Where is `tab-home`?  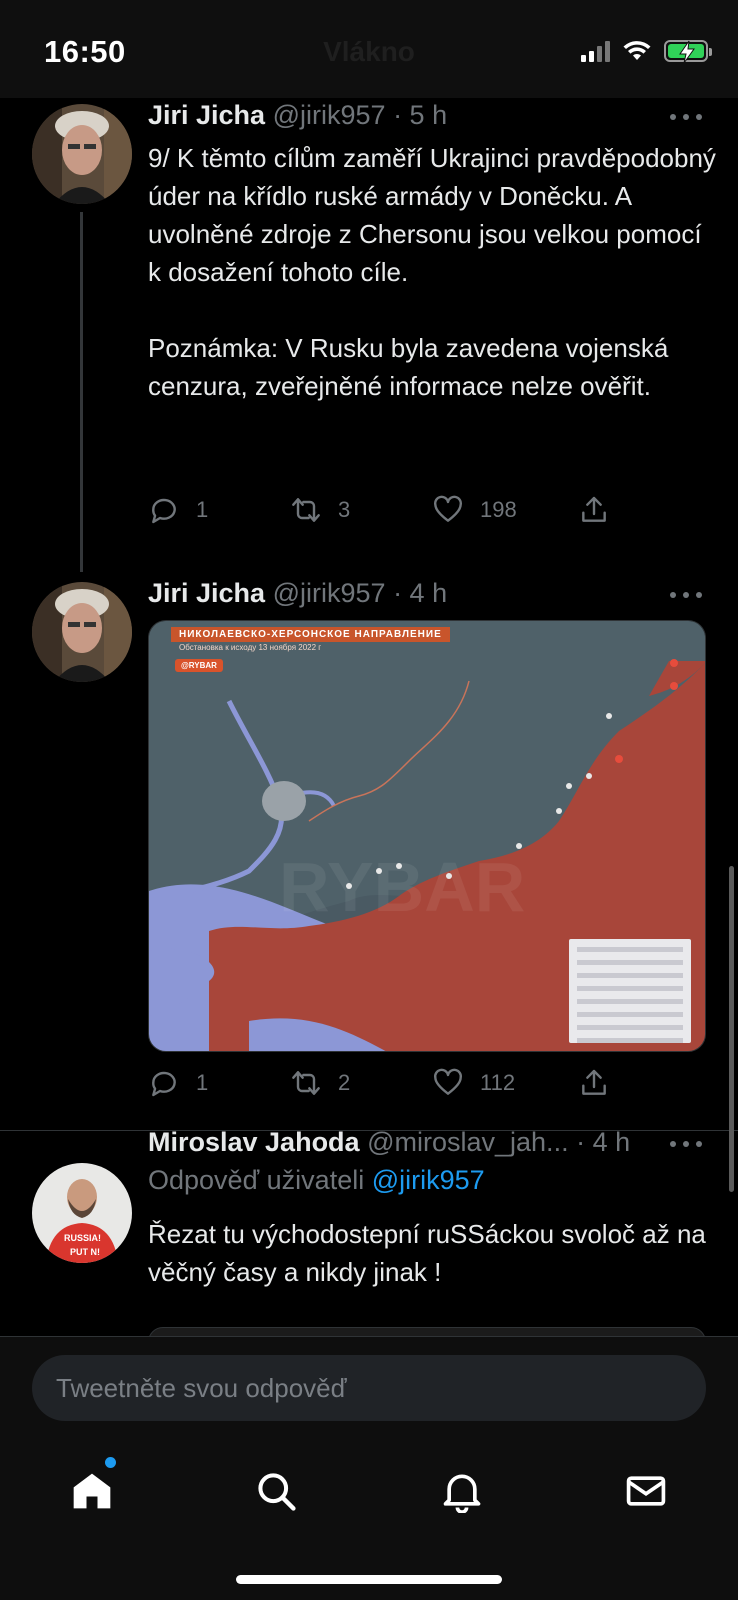 tab-home is located at coordinates (92, 1489).